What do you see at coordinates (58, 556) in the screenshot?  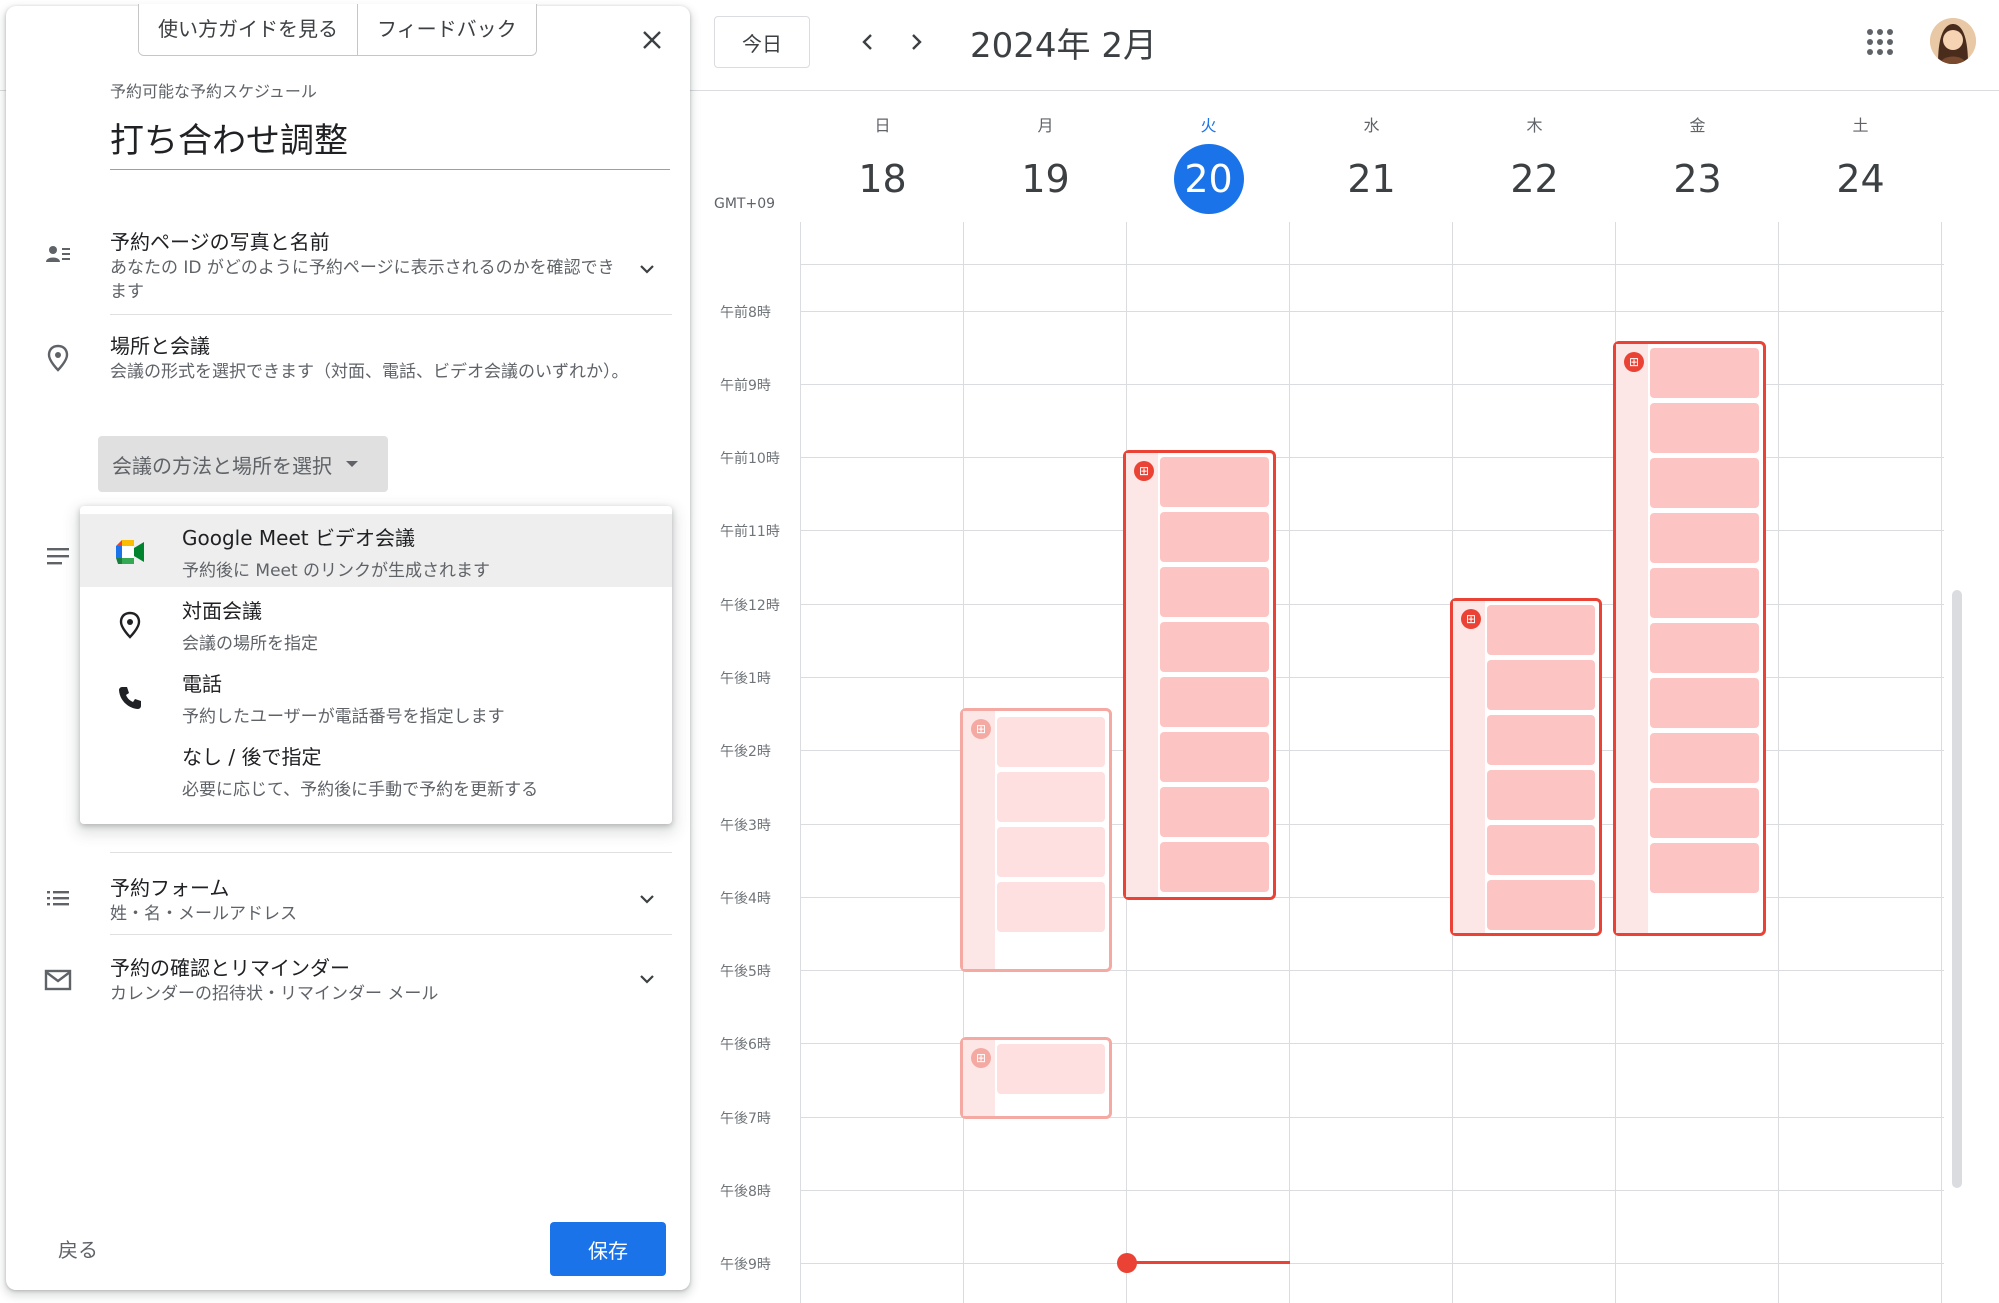 I see `description-icon` at bounding box center [58, 556].